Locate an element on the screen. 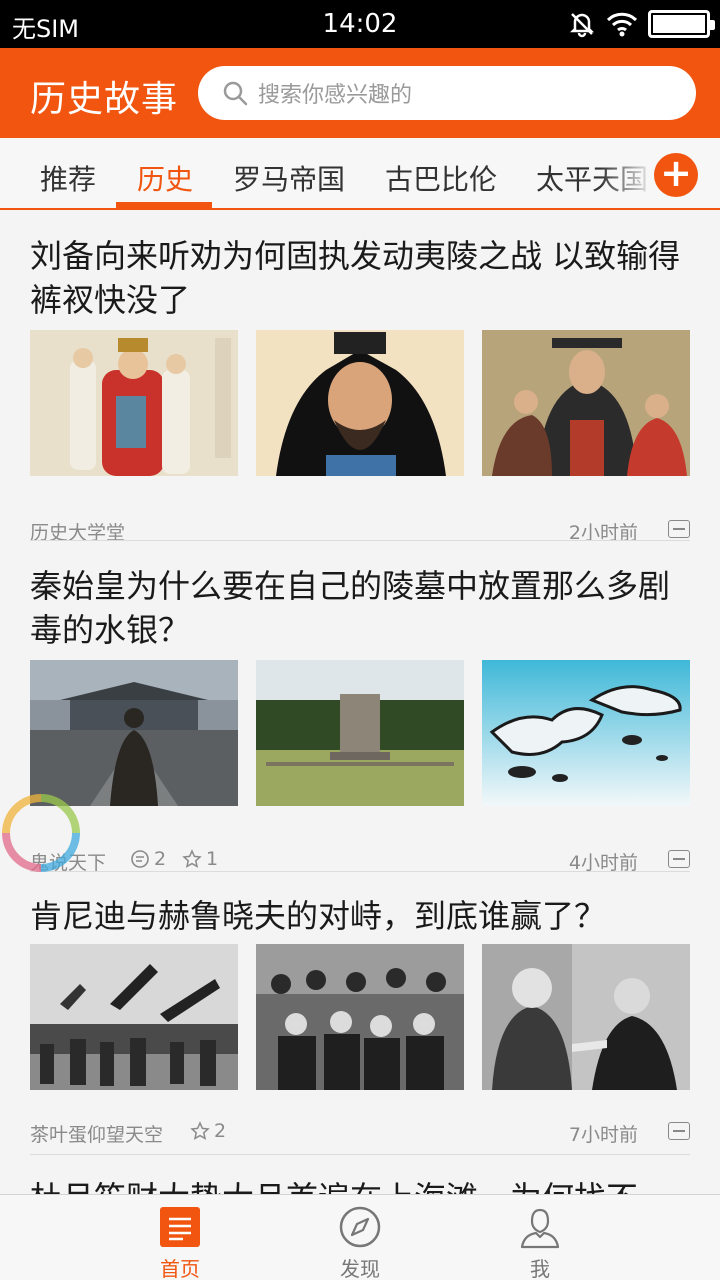 This screenshot has height=1280, width=720. app-header: 历史故事 搜索你感兴趣的 is located at coordinates (360, 93).